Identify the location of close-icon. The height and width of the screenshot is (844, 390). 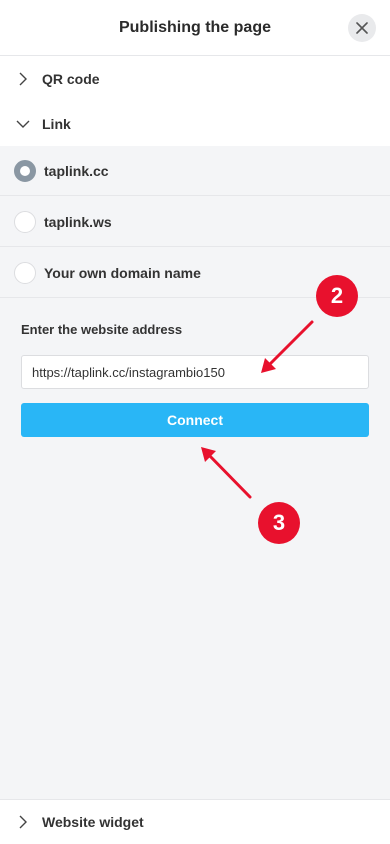
(362, 28).